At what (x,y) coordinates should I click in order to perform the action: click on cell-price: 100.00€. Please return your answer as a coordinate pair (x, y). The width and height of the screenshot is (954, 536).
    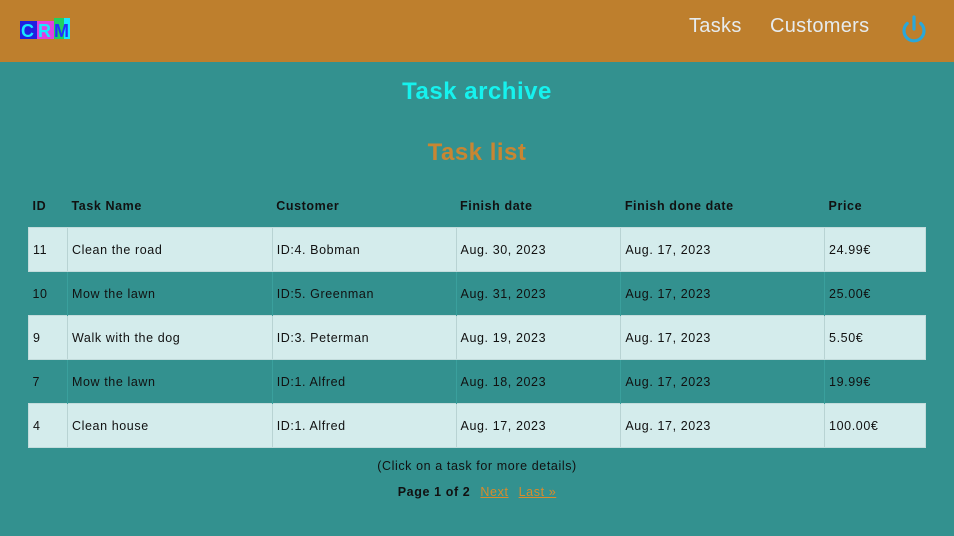
    Looking at the image, I should click on (875, 425).